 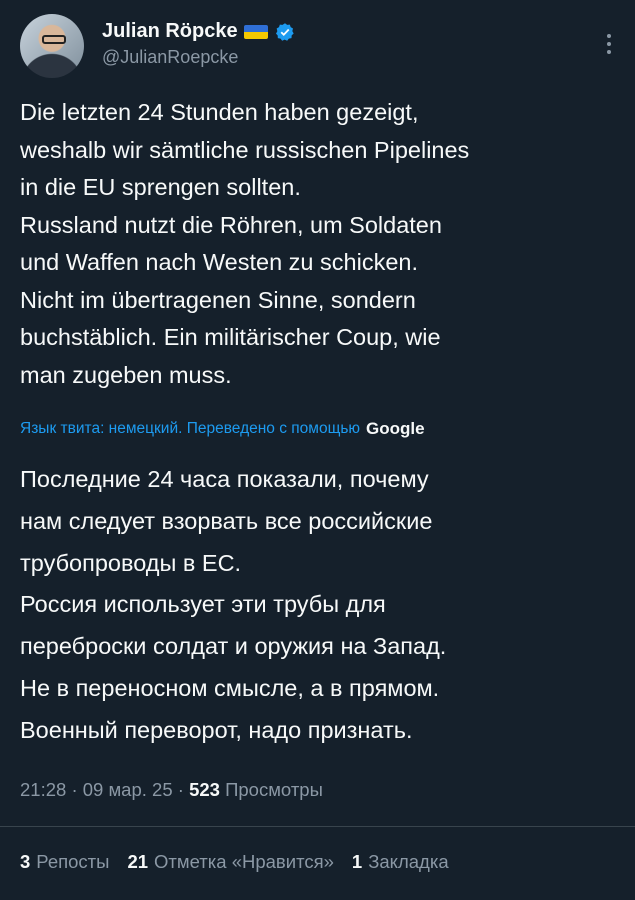 I want to click on reposts-label: Репосты, so click(x=73, y=861).